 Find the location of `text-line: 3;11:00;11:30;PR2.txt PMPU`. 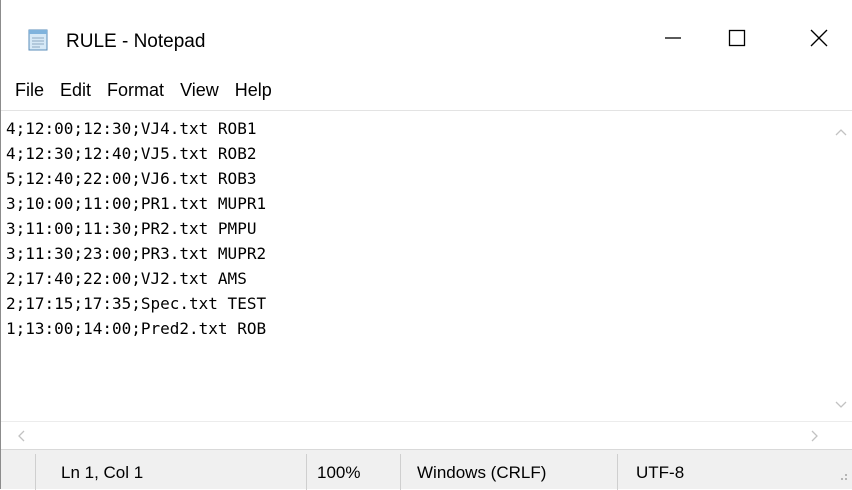

text-line: 3;11:00;11:30;PR2.txt PMPU is located at coordinates (131, 228).